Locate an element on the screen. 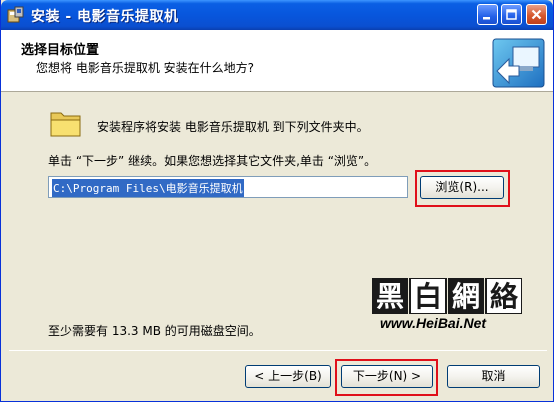 The height and width of the screenshot is (402, 554). maximize-icon is located at coordinates (511, 14).